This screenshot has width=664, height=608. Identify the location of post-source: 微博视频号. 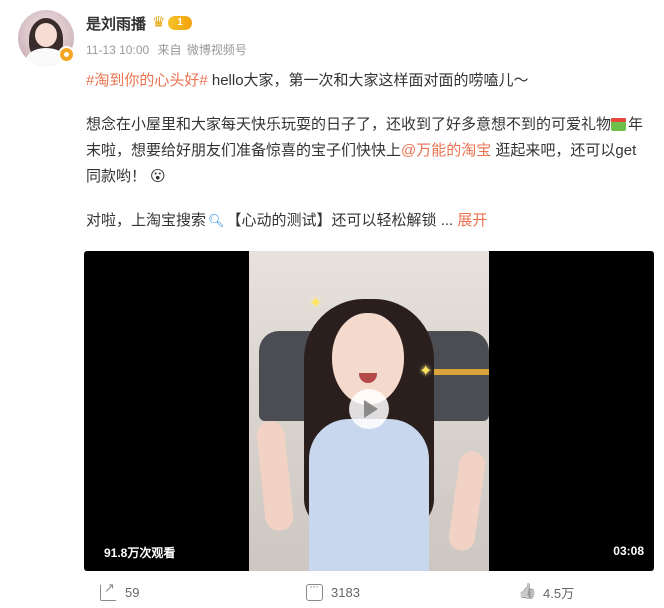
(217, 50).